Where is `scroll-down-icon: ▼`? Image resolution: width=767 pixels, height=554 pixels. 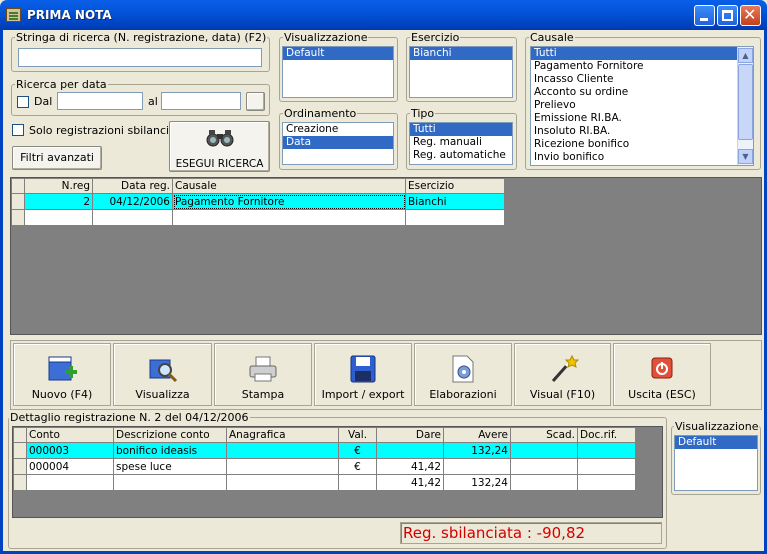 scroll-down-icon: ▼ is located at coordinates (745, 156).